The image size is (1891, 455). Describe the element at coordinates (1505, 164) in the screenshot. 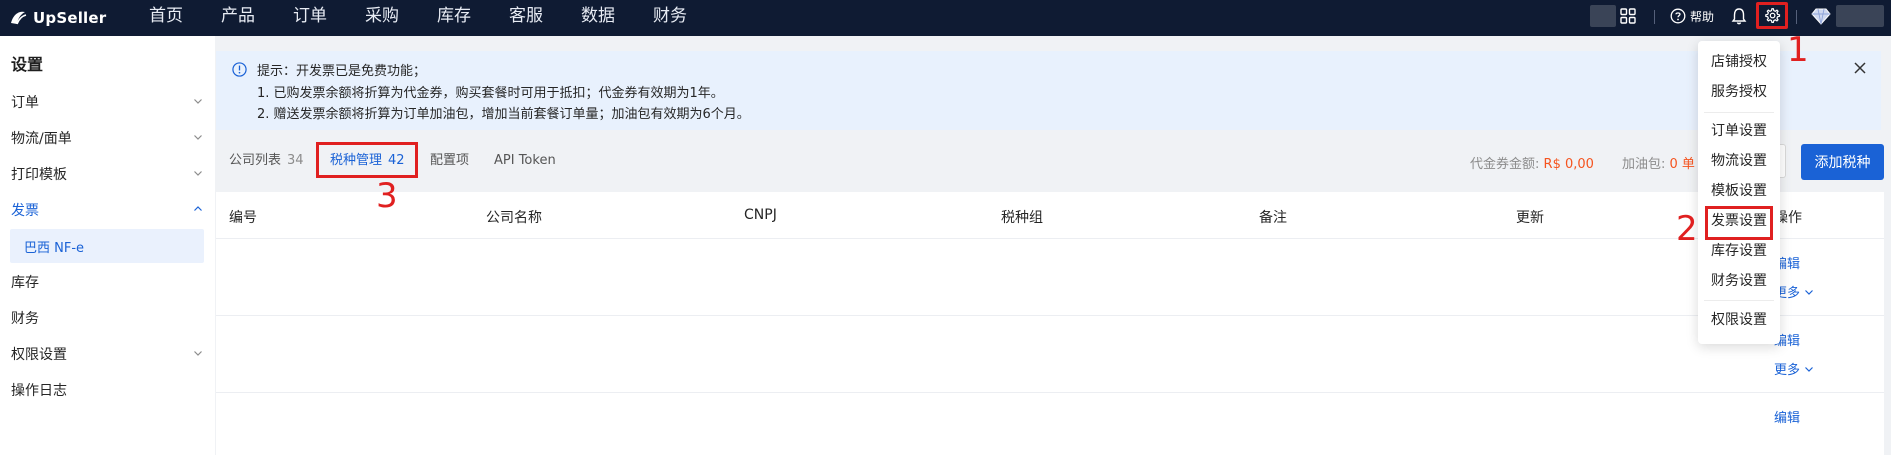

I see `coupon-label: 代金券金额:` at that location.